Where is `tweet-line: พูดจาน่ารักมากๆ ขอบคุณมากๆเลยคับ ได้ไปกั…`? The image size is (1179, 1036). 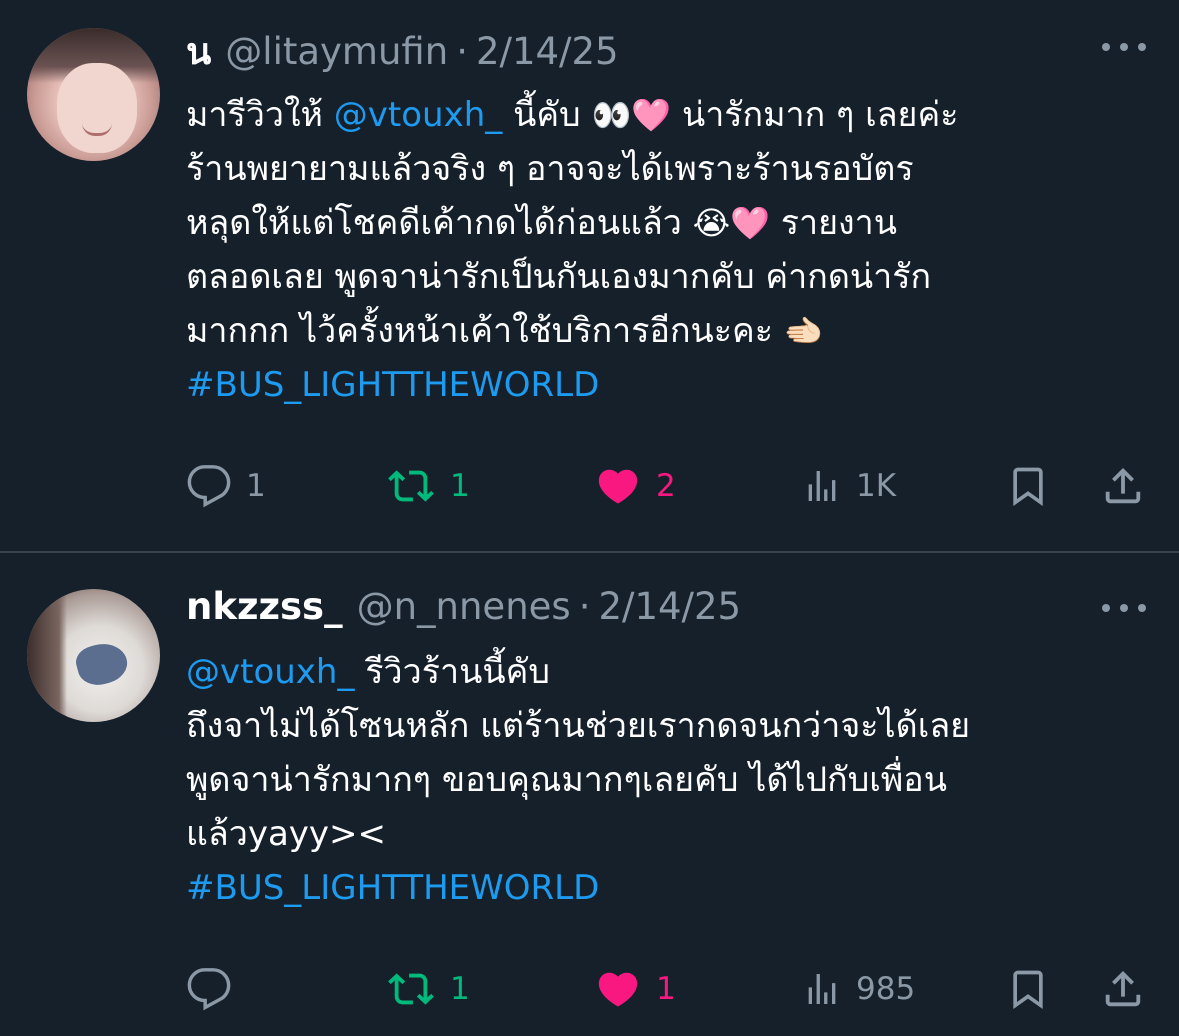
tweet-line: พูดจาน่ารักมากๆ ขอบคุณมากๆเลยคับ ได้ไปกั… is located at coordinates (566, 780).